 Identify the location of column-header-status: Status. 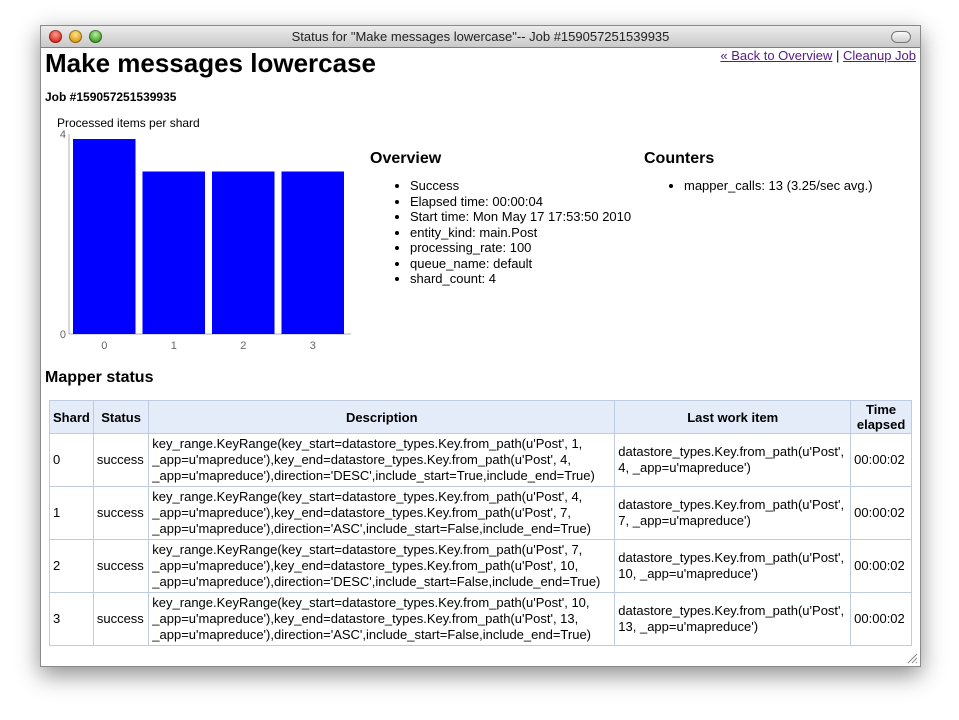
(121, 417).